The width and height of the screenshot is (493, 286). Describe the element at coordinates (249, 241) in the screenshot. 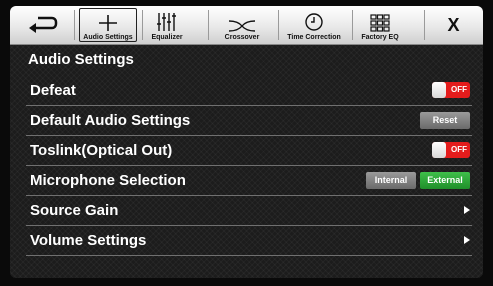

I see `row-volume-settings: Volume Settings` at that location.